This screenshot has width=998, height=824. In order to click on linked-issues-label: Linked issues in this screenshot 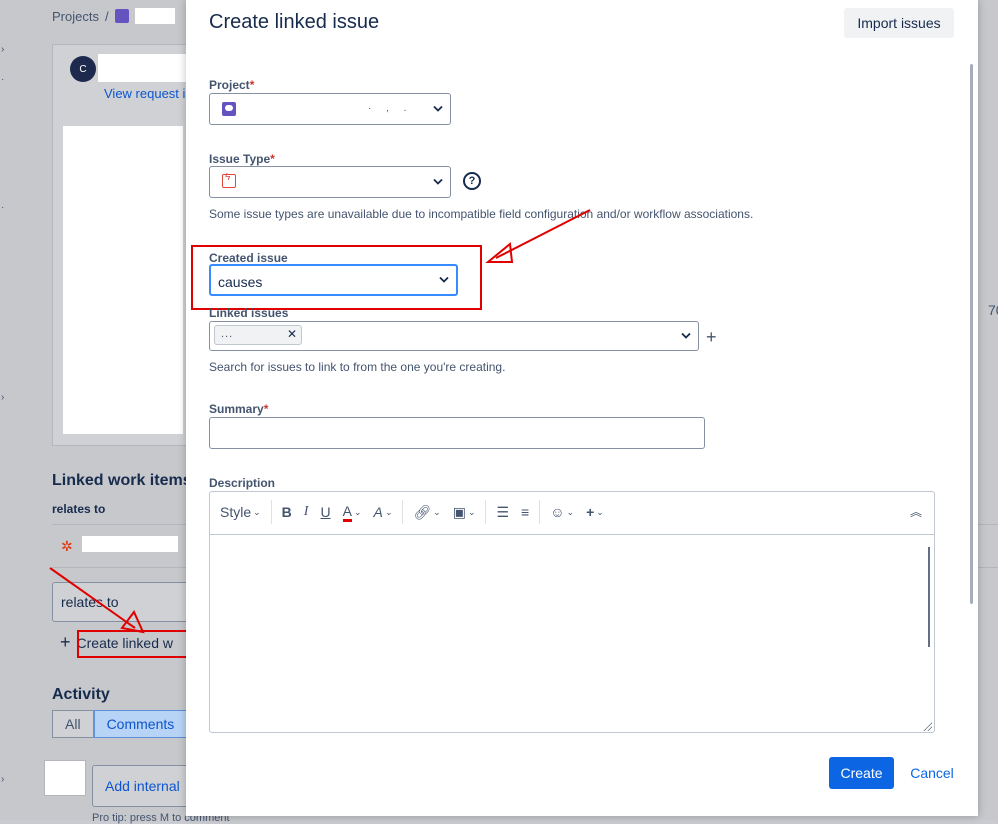, I will do `click(249, 313)`.